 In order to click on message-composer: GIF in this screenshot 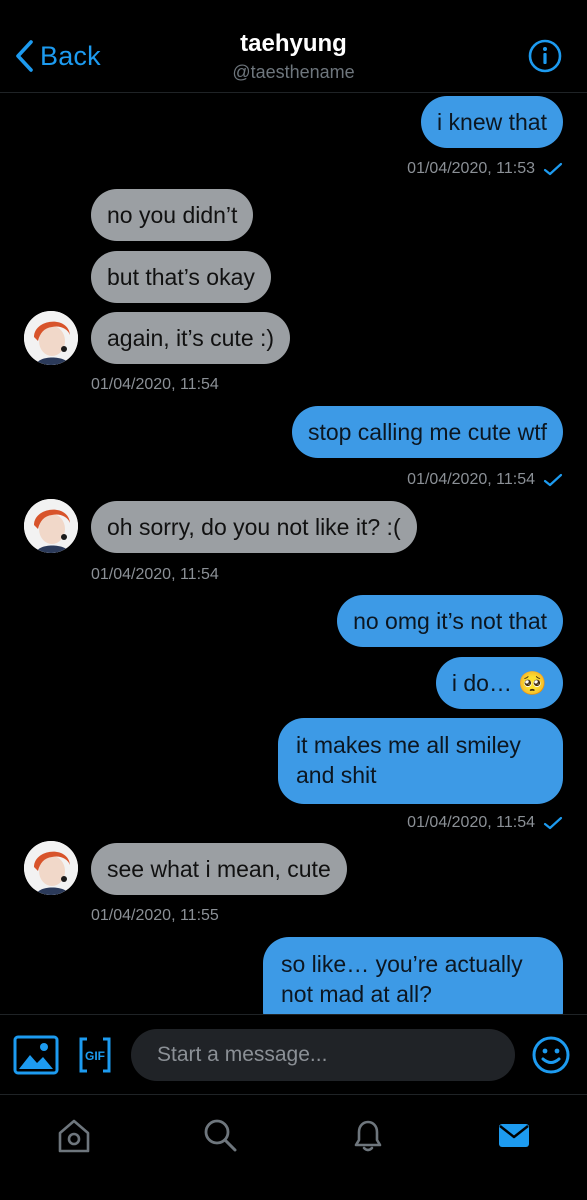, I will do `click(293, 1054)`.